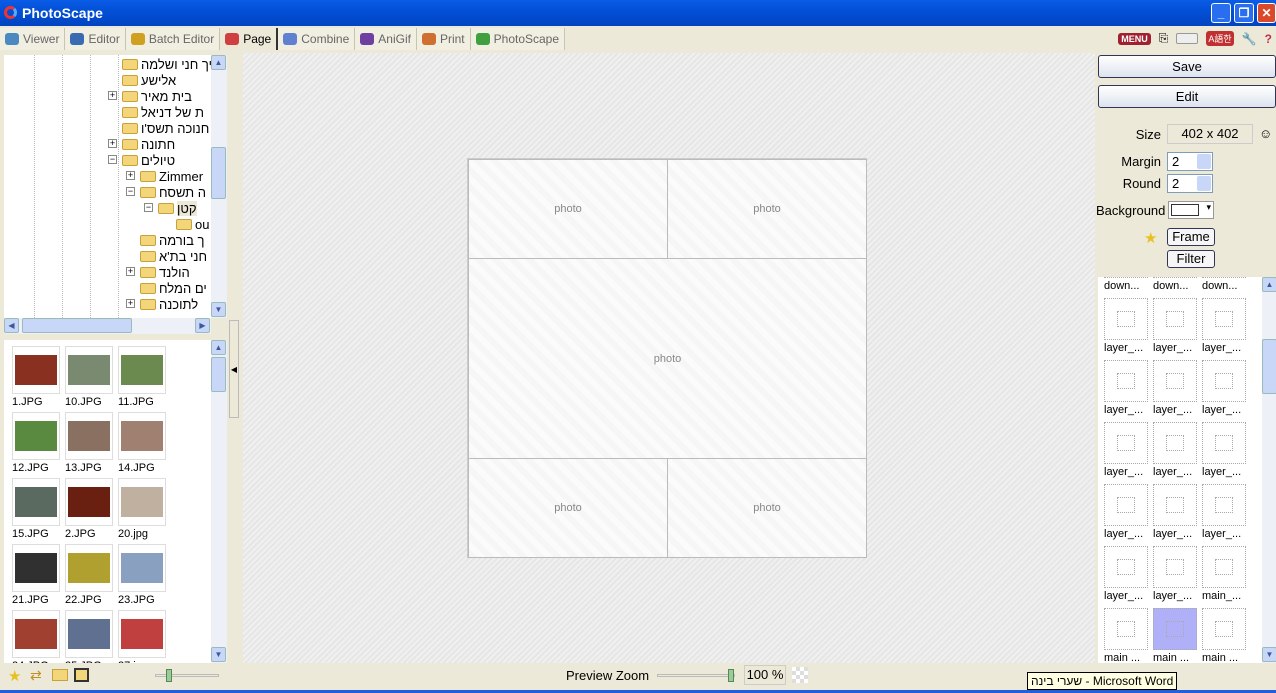 Image resolution: width=1276 pixels, height=693 pixels. Describe the element at coordinates (192, 224) in the screenshot. I see `tree-folder-item: ou` at that location.